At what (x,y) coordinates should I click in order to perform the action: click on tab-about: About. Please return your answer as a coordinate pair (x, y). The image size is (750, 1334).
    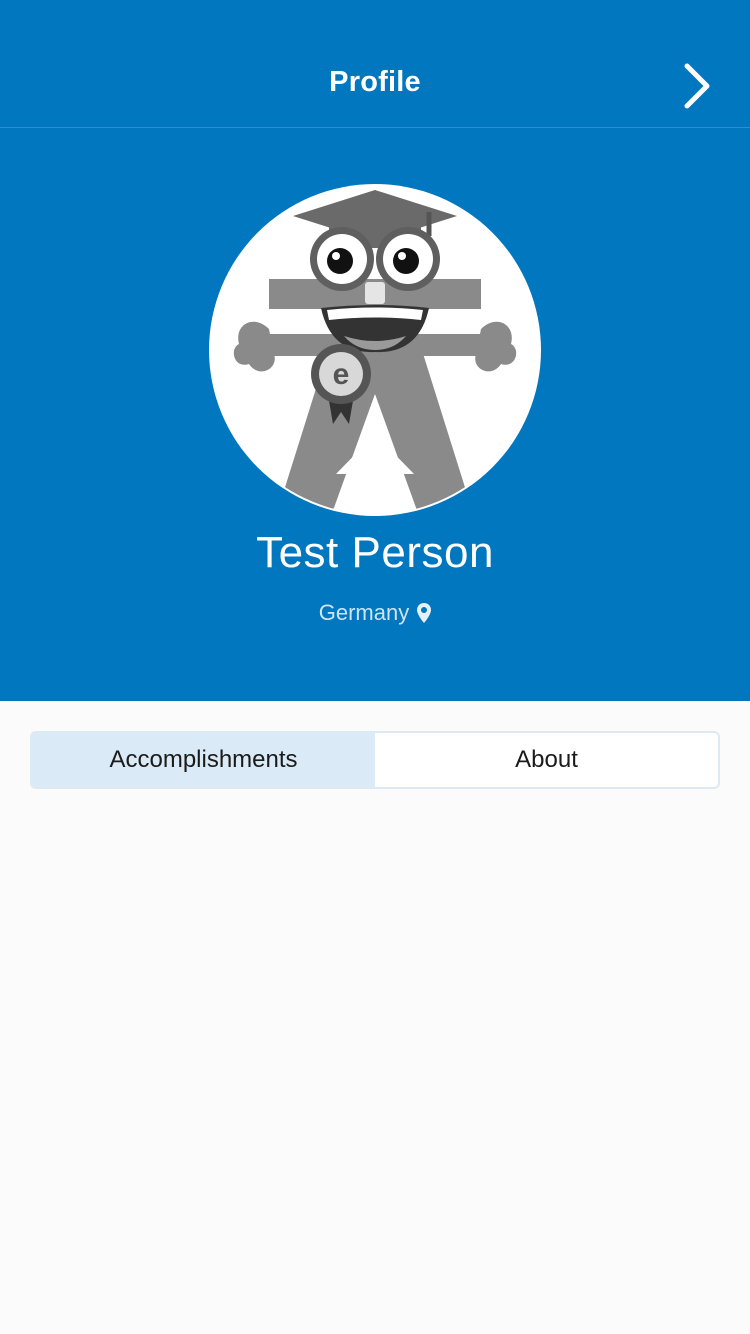
    Looking at the image, I should click on (546, 760).